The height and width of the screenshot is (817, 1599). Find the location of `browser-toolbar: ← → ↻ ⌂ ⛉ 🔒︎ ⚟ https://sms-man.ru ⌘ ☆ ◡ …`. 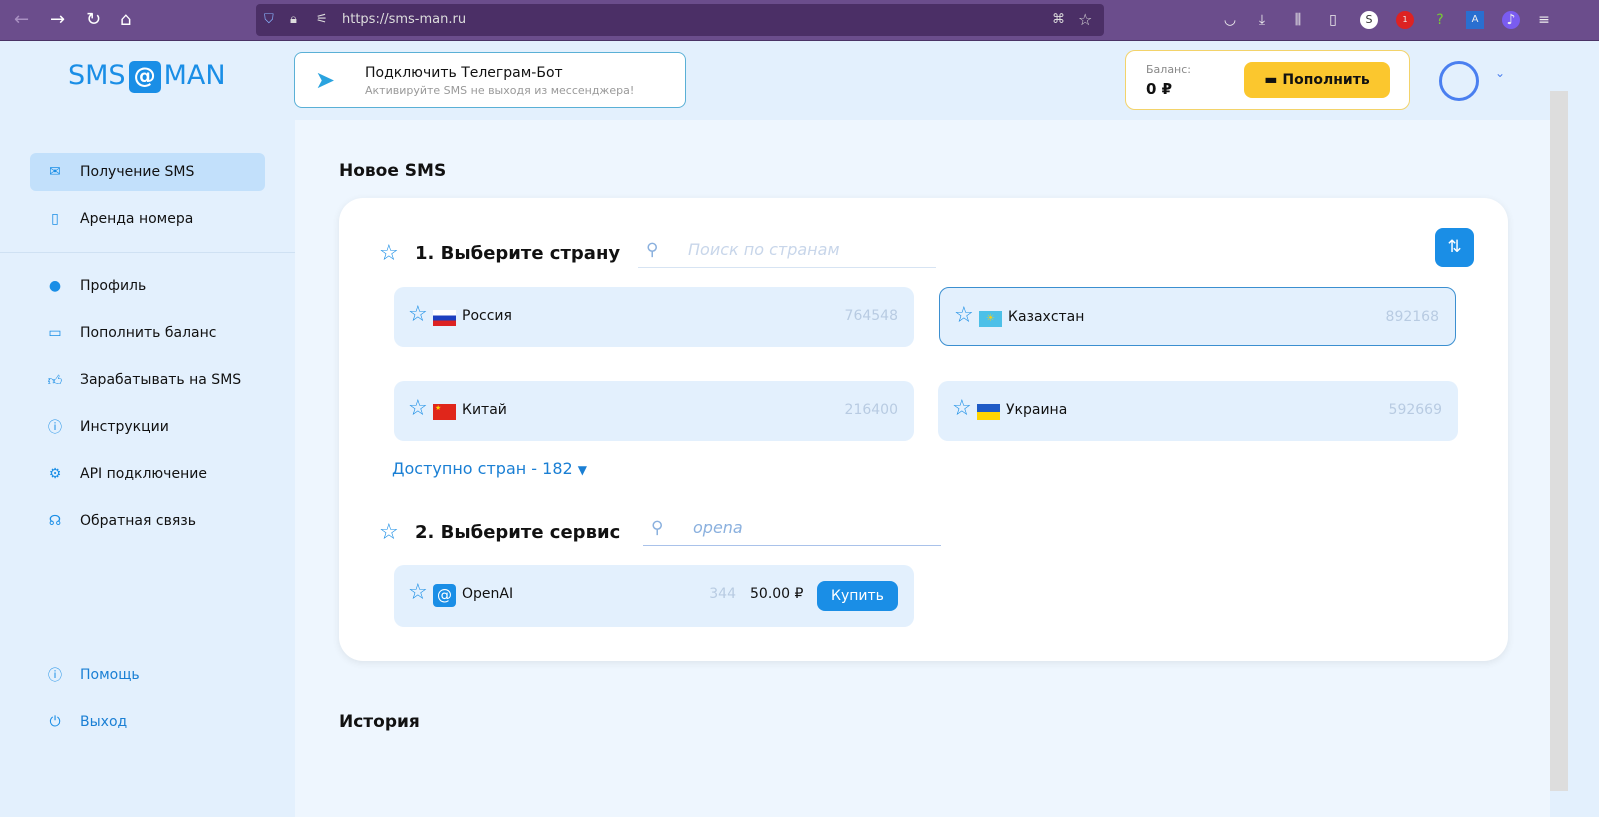

browser-toolbar: ← → ↻ ⌂ ⛉ 🔒︎ ⚟ https://sms-man.ru ⌘ ☆ ◡ … is located at coordinates (799, 20).